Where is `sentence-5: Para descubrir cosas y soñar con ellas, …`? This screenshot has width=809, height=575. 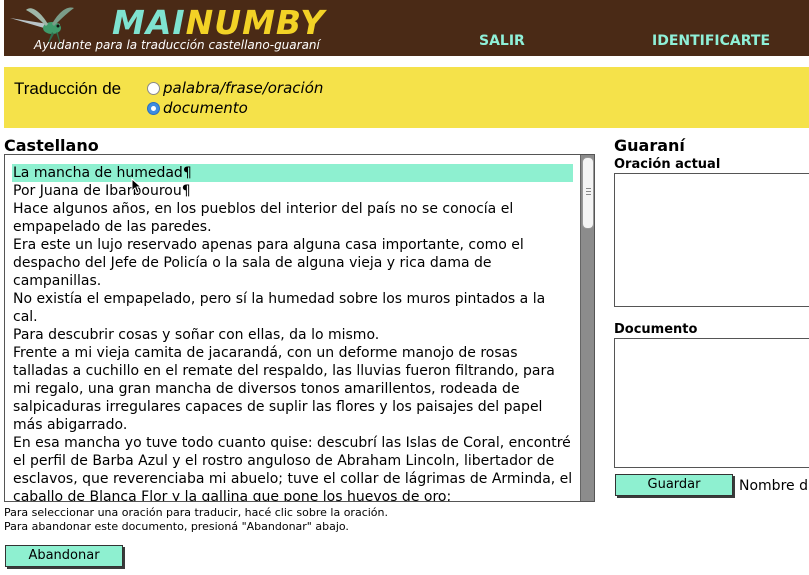 sentence-5: Para descubrir cosas y soñar con ellas, … is located at coordinates (293, 335).